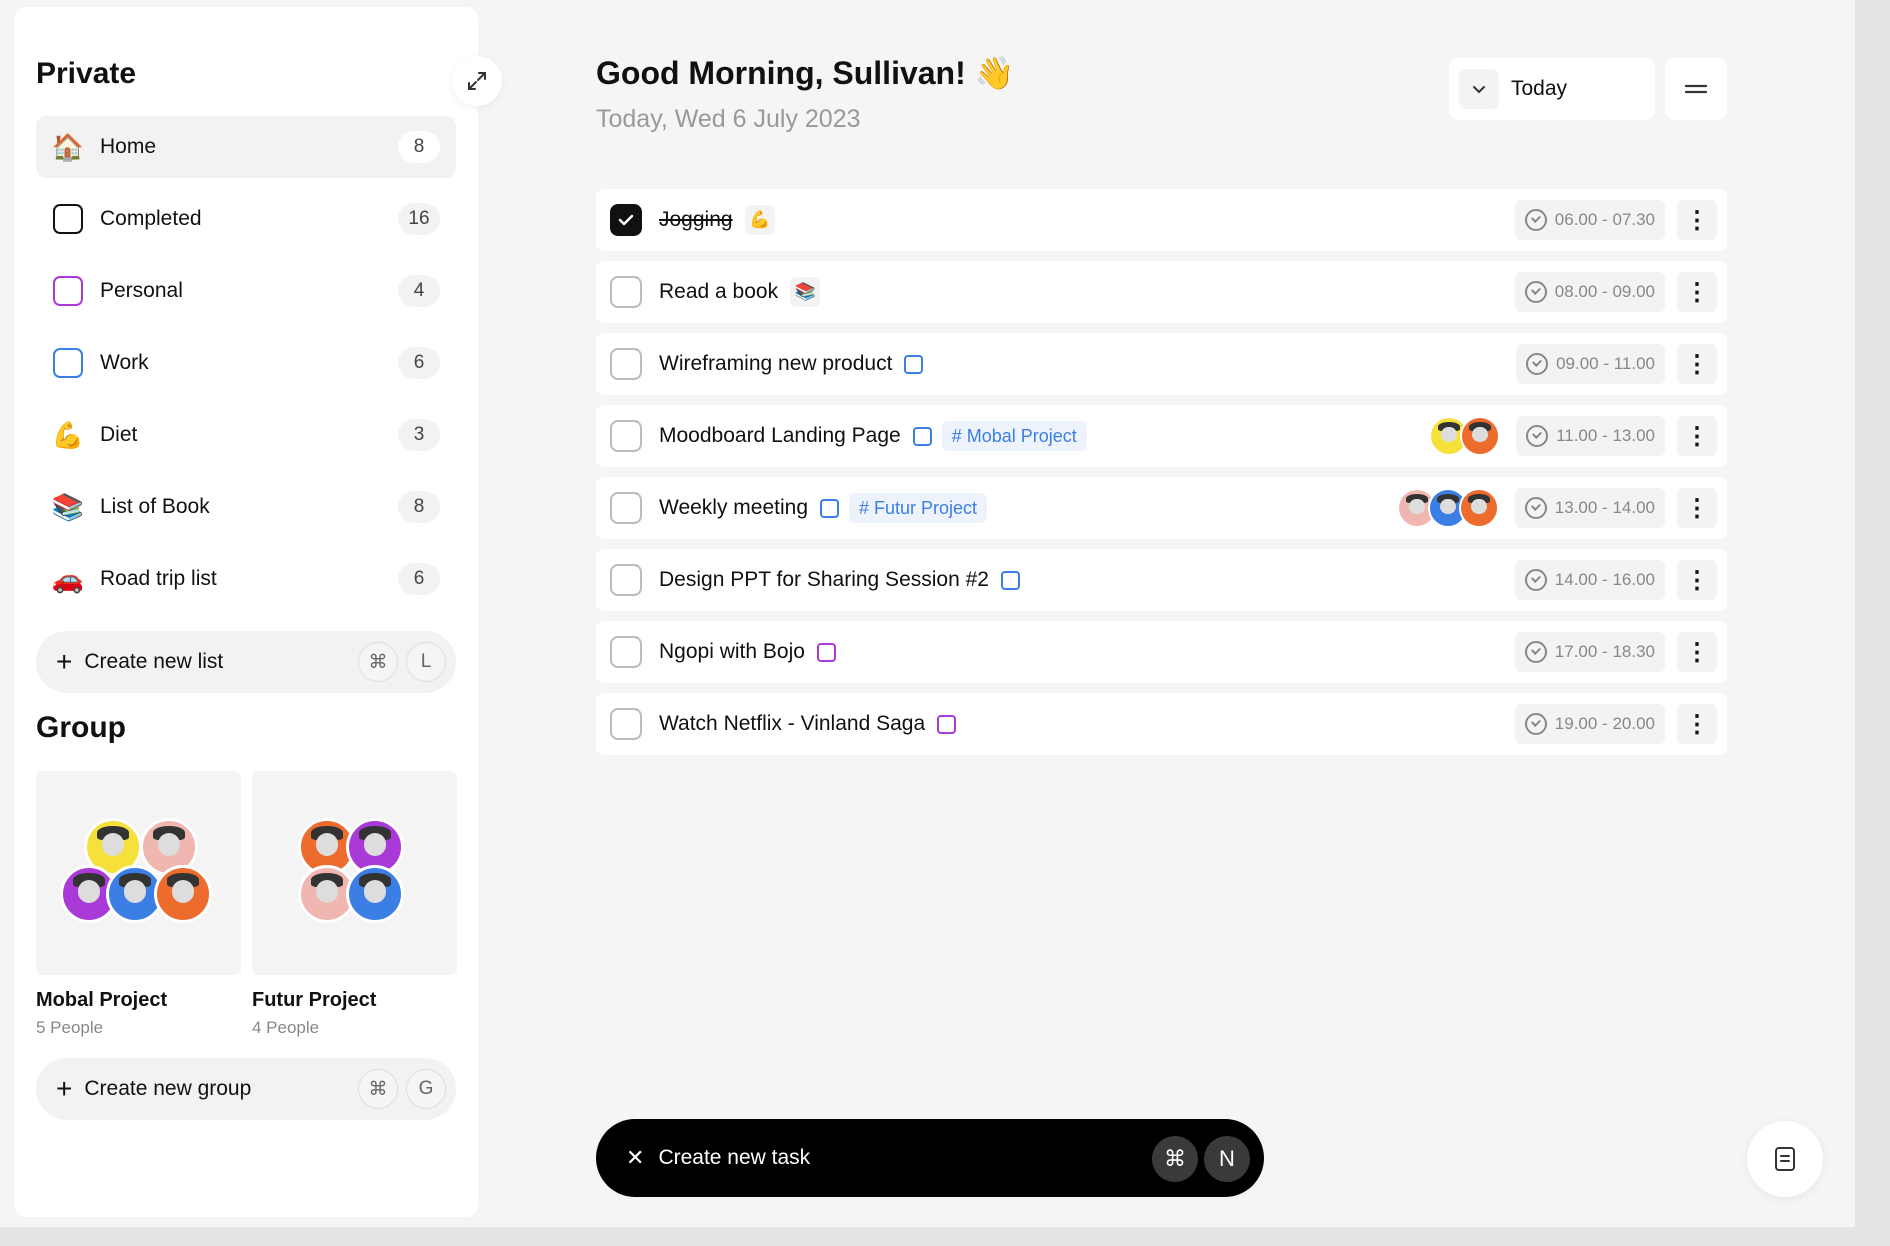 The width and height of the screenshot is (1890, 1246). What do you see at coordinates (1604, 723) in the screenshot?
I see `task-time-label: 19.00 - 20.00` at bounding box center [1604, 723].